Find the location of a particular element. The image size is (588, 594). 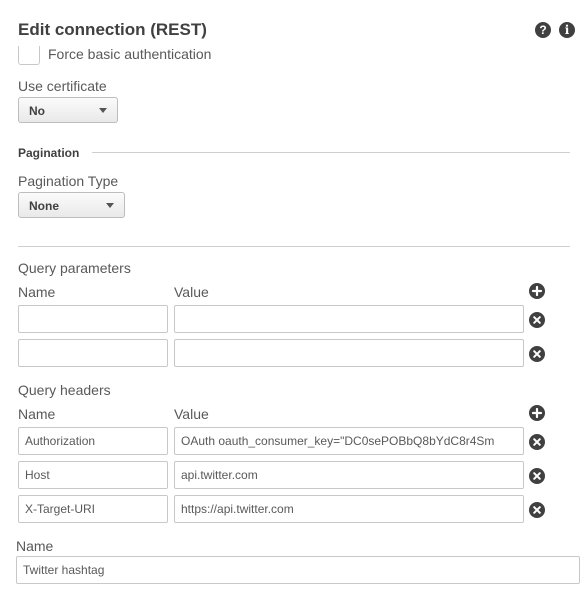

query-parameters-title: Query parameters is located at coordinates (74, 268).